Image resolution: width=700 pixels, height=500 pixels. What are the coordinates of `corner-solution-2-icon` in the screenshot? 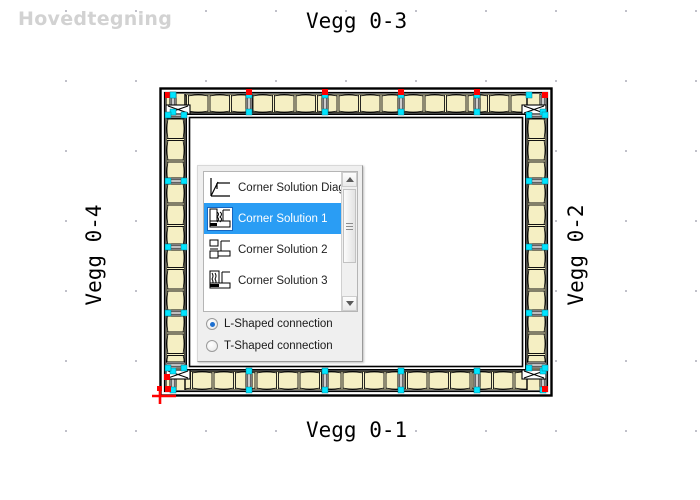 It's located at (220, 249).